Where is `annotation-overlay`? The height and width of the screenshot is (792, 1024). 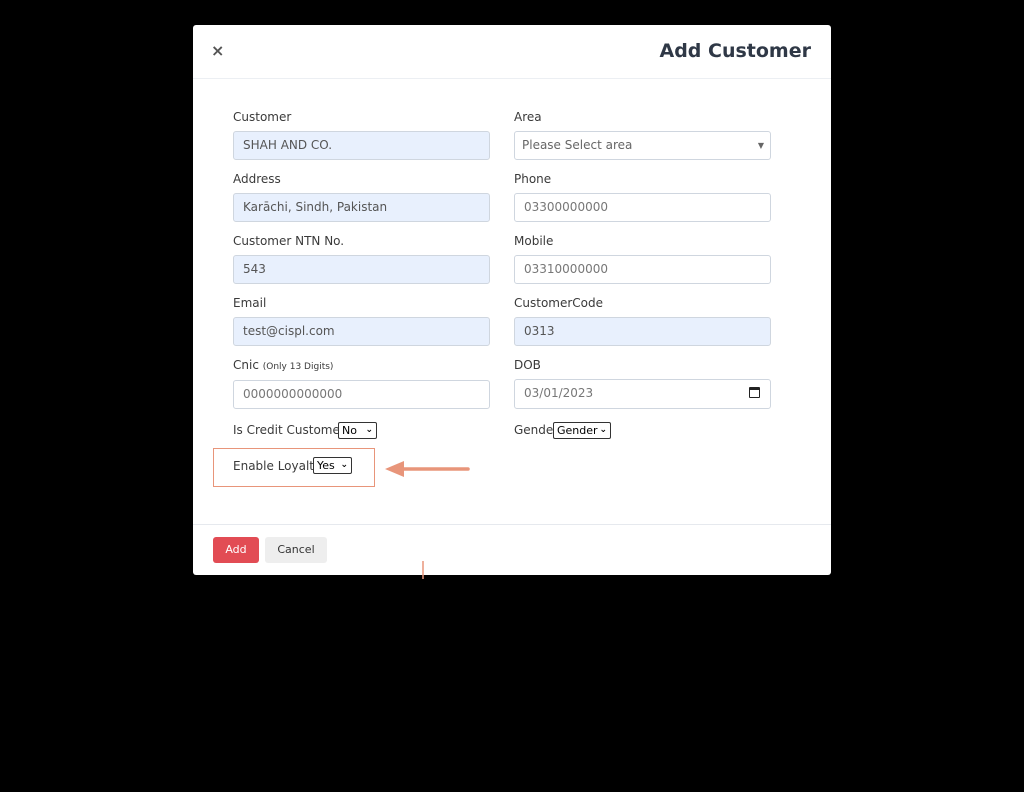 annotation-overlay is located at coordinates (427, 520).